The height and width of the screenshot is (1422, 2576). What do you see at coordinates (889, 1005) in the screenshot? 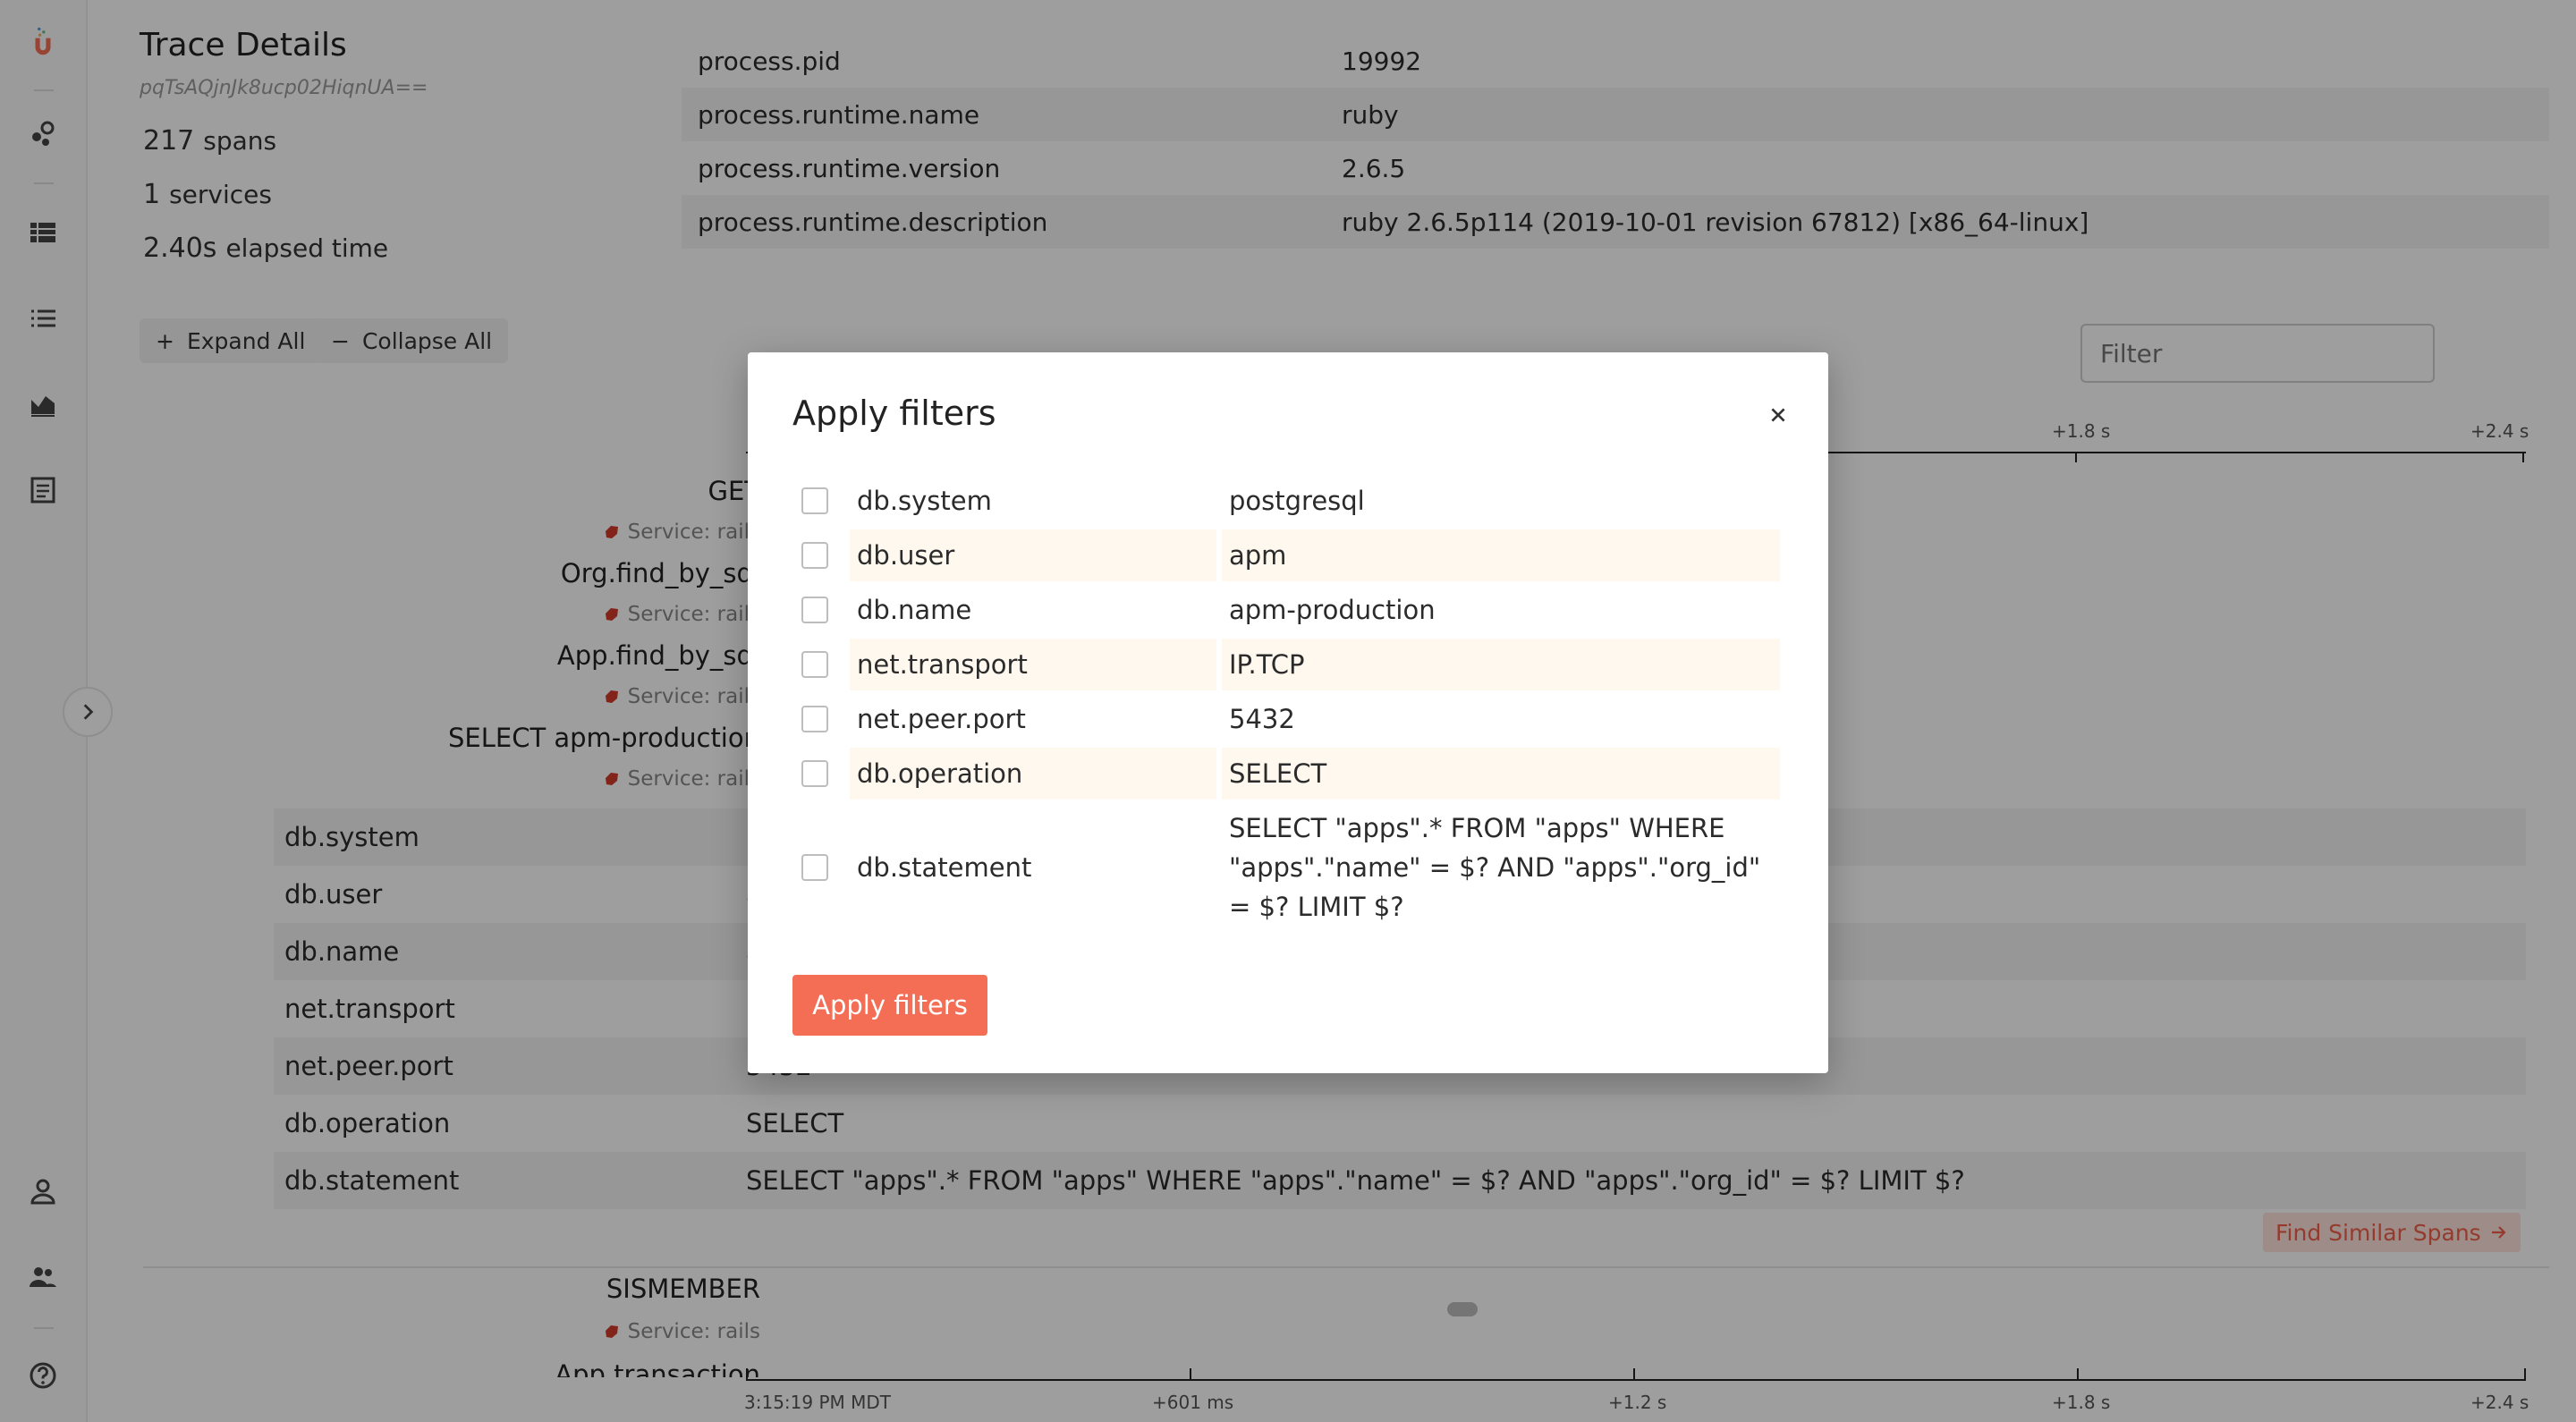
I see `apply-filters-button: Apply filters` at bounding box center [889, 1005].